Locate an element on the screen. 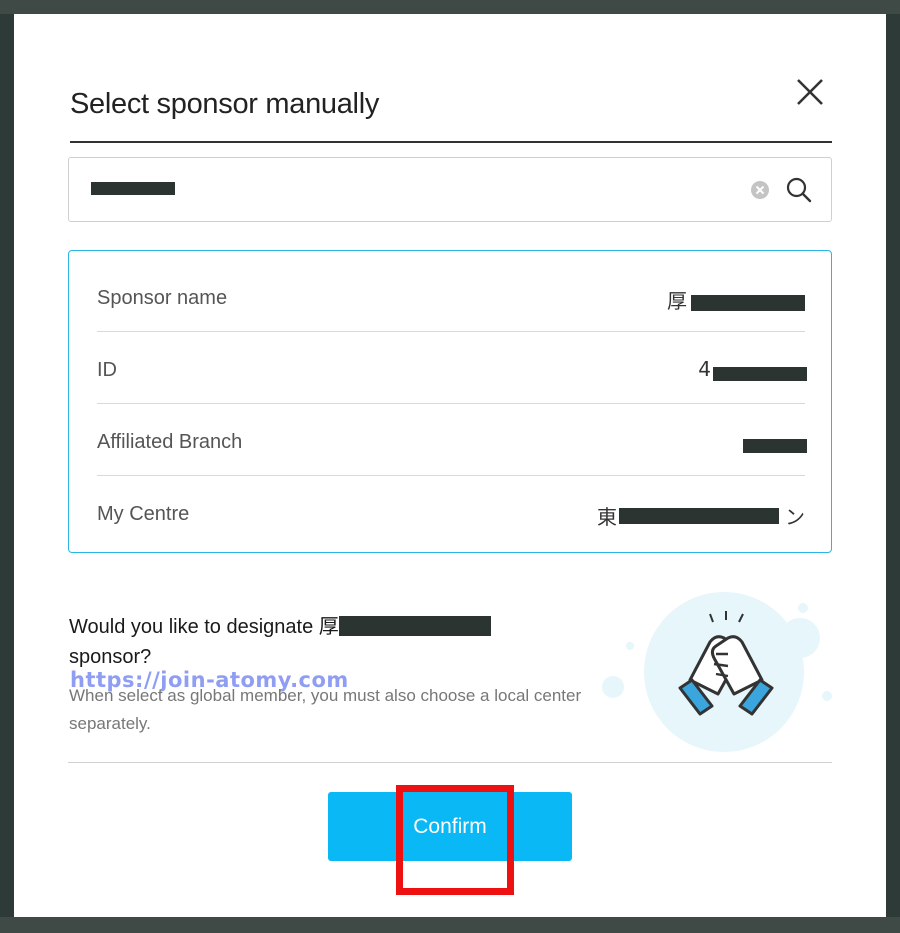 This screenshot has width=900, height=933. backdrop-strip-bottom is located at coordinates (450, 925).